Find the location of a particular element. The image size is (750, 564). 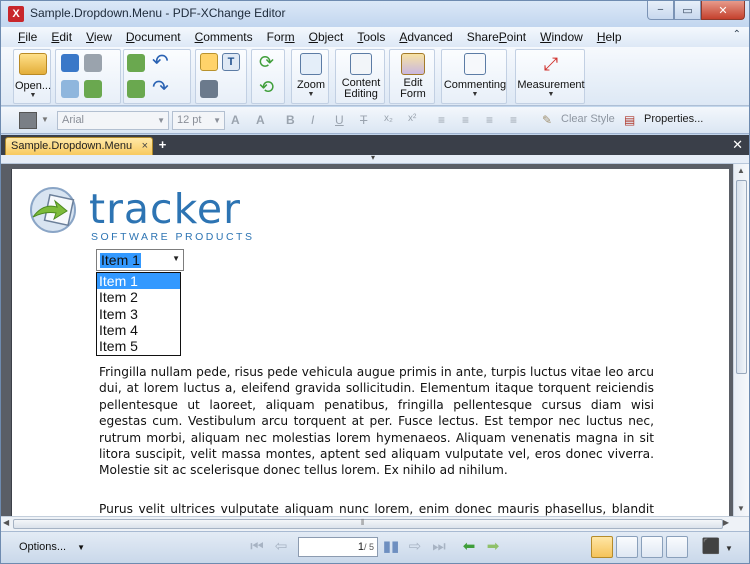

menu-advanced: Advanced is located at coordinates (425, 37).